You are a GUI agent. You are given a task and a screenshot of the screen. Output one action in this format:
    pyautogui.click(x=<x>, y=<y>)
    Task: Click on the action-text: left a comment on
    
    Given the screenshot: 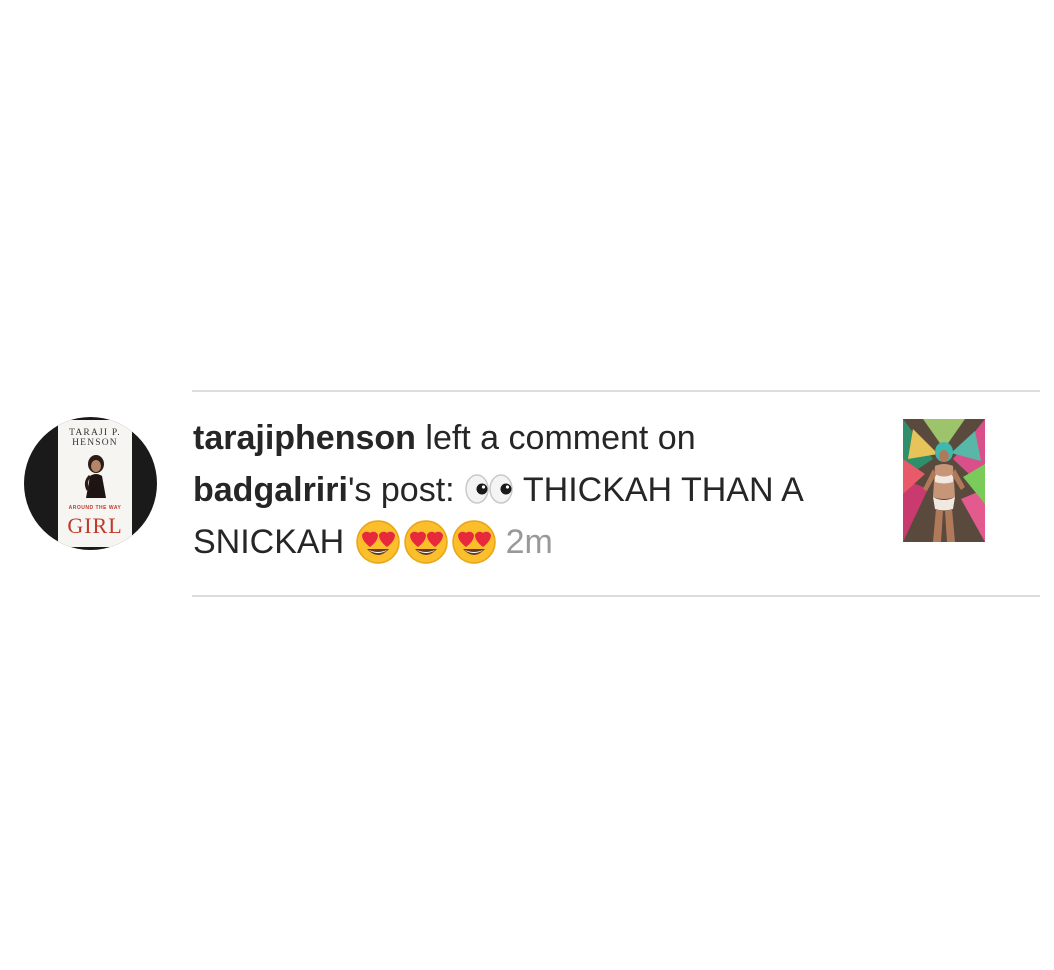 What is the action you would take?
    pyautogui.click(x=555, y=438)
    